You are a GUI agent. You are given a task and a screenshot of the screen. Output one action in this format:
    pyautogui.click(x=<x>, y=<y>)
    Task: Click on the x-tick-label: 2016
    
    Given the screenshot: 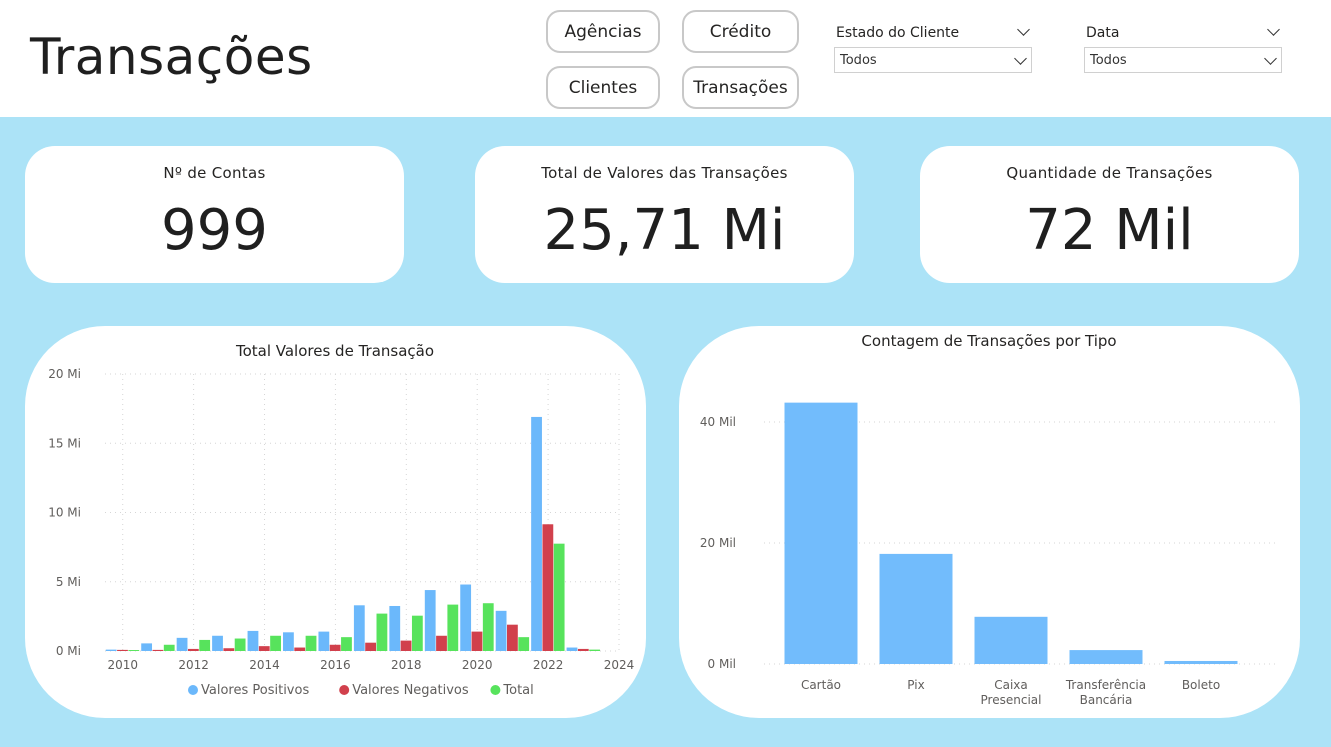 What is the action you would take?
    pyautogui.click(x=335, y=665)
    